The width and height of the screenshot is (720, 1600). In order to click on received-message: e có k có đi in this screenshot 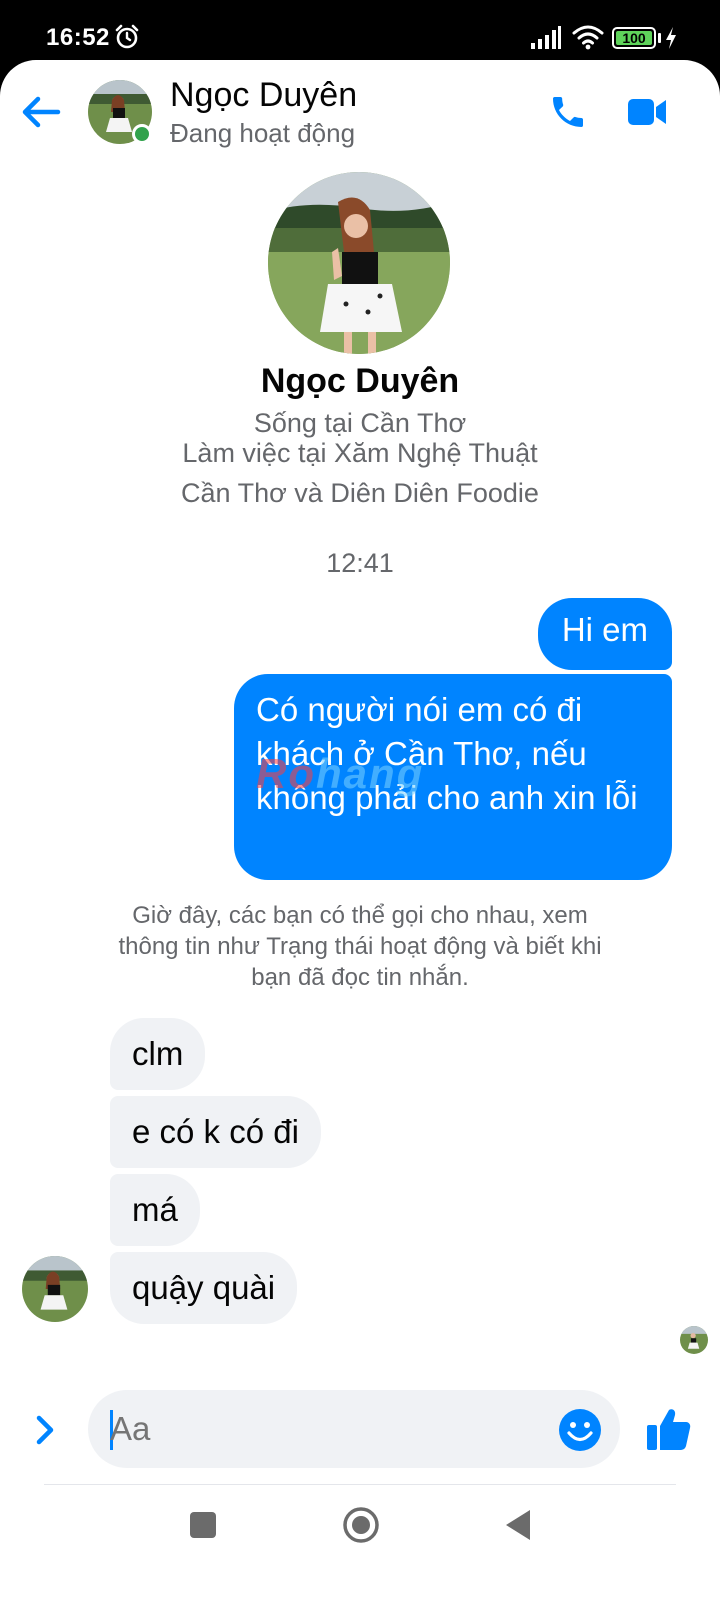, I will do `click(215, 1132)`.